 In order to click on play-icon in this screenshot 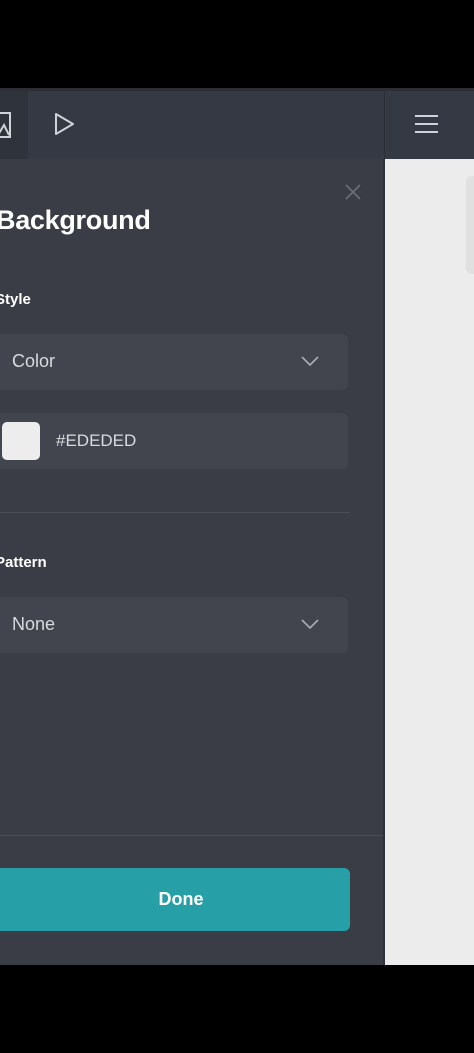, I will do `click(64, 124)`.